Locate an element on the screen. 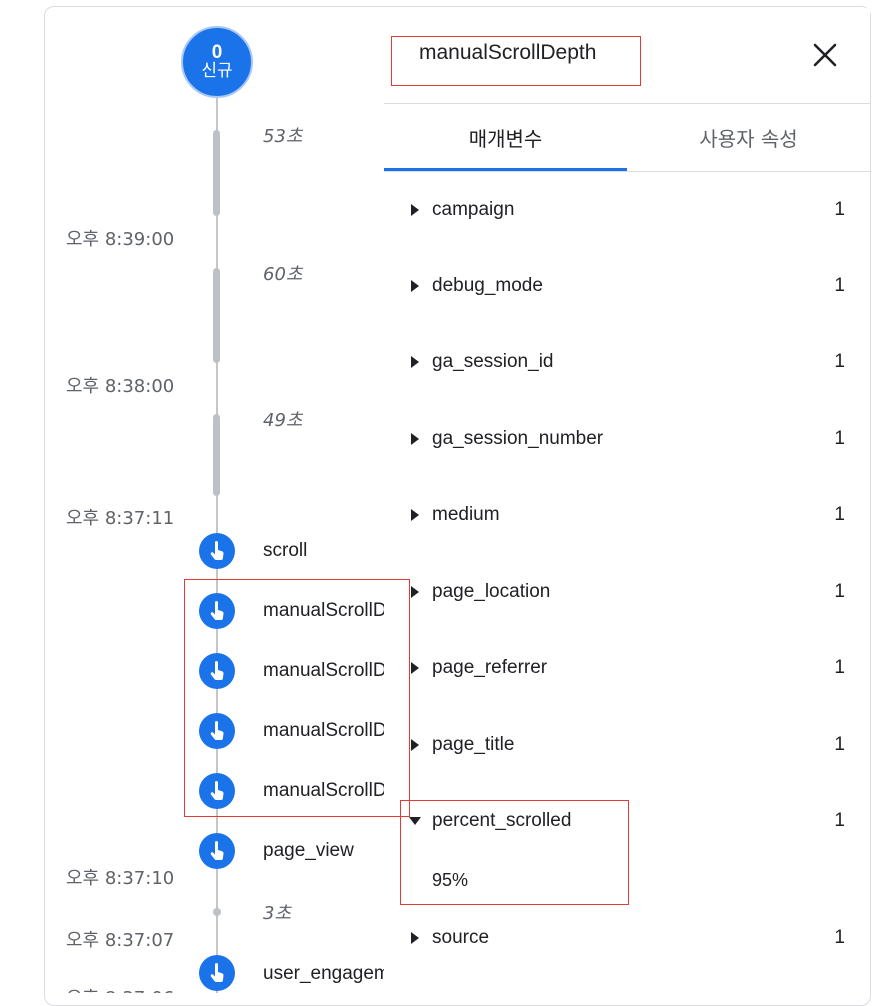  param-row: source 1 is located at coordinates (627, 939).